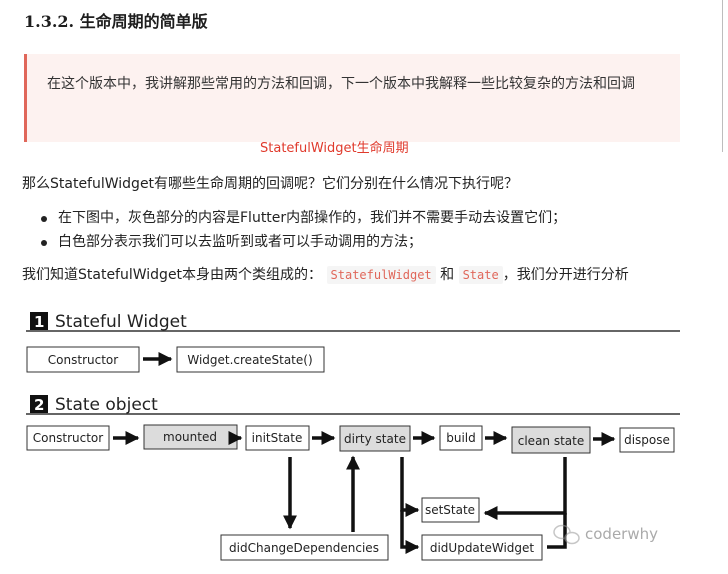 The image size is (728, 574). What do you see at coordinates (39, 405) in the screenshot?
I see `section-number: 2` at bounding box center [39, 405].